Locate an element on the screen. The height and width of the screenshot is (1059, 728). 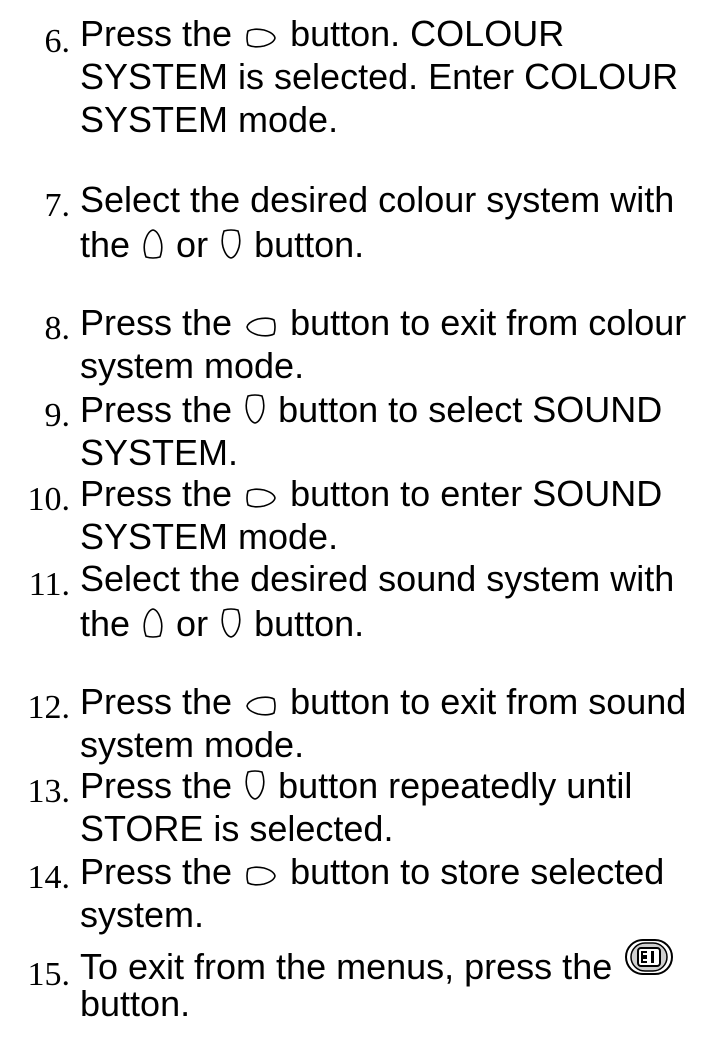
step-number: 7. is located at coordinates (57, 205).